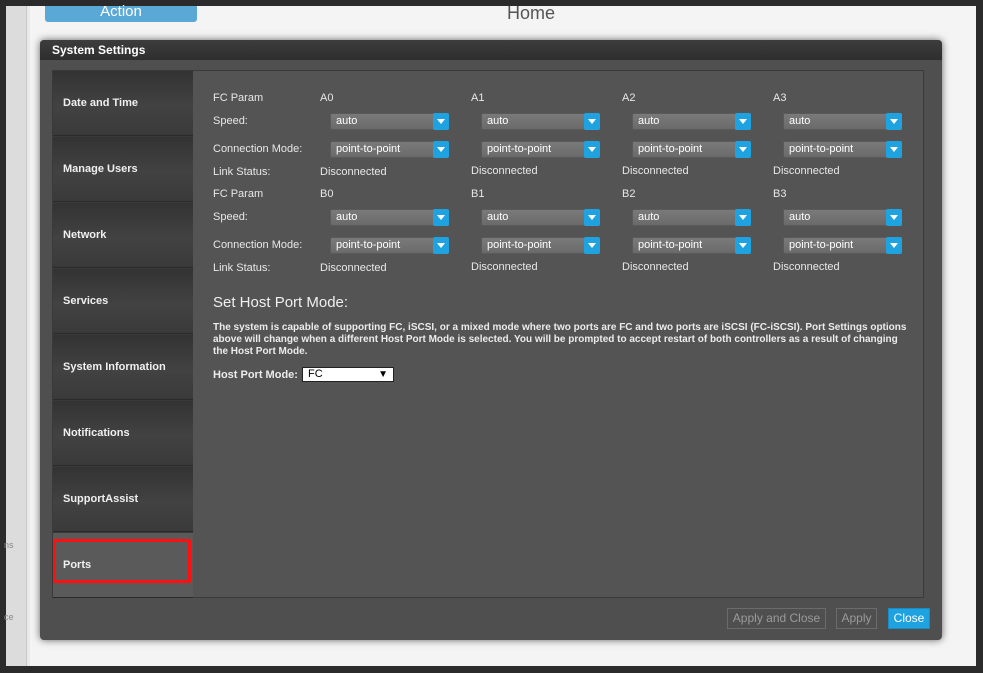  I want to click on speed-select-b3: auto, so click(842, 217).